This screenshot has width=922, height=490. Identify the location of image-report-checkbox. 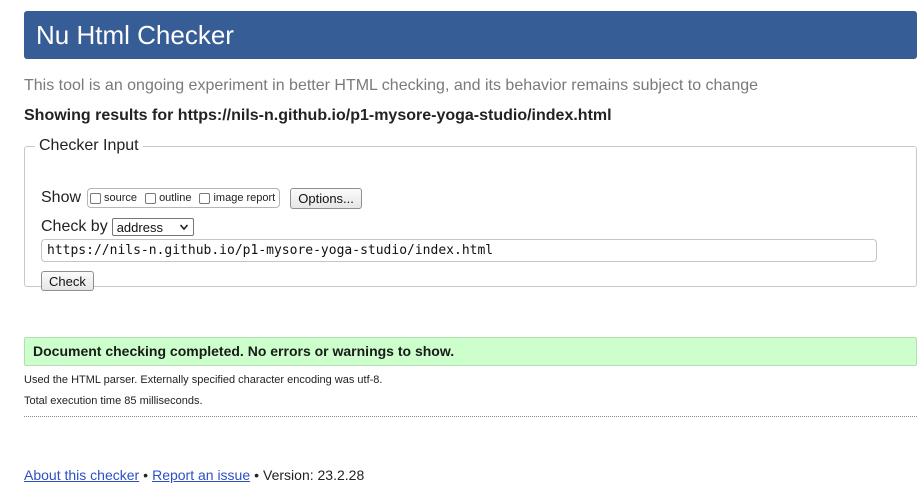
(205, 198).